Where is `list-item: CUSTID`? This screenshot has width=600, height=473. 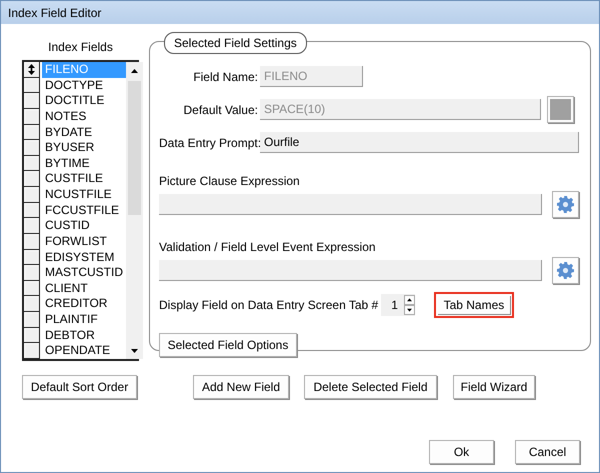
list-item: CUSTID is located at coordinates (67, 226).